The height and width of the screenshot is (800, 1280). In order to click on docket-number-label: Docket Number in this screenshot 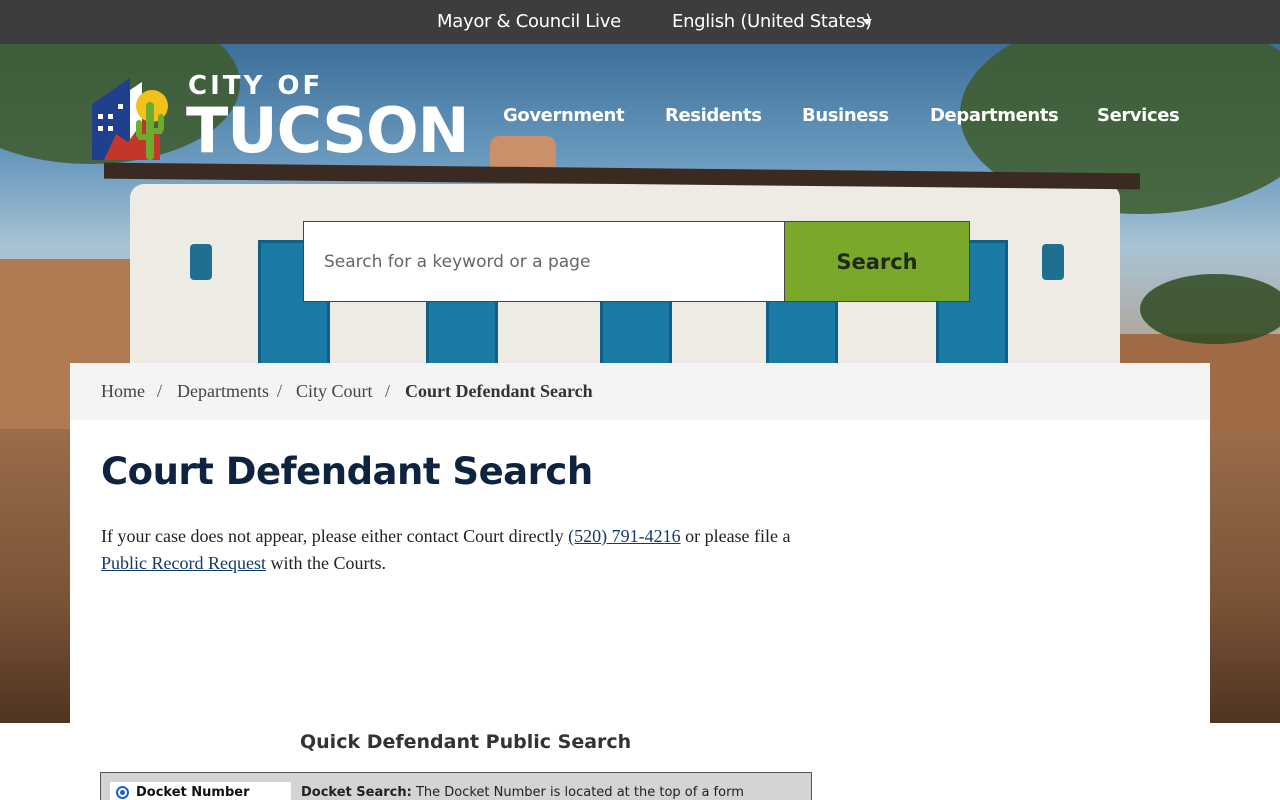, I will do `click(193, 792)`.